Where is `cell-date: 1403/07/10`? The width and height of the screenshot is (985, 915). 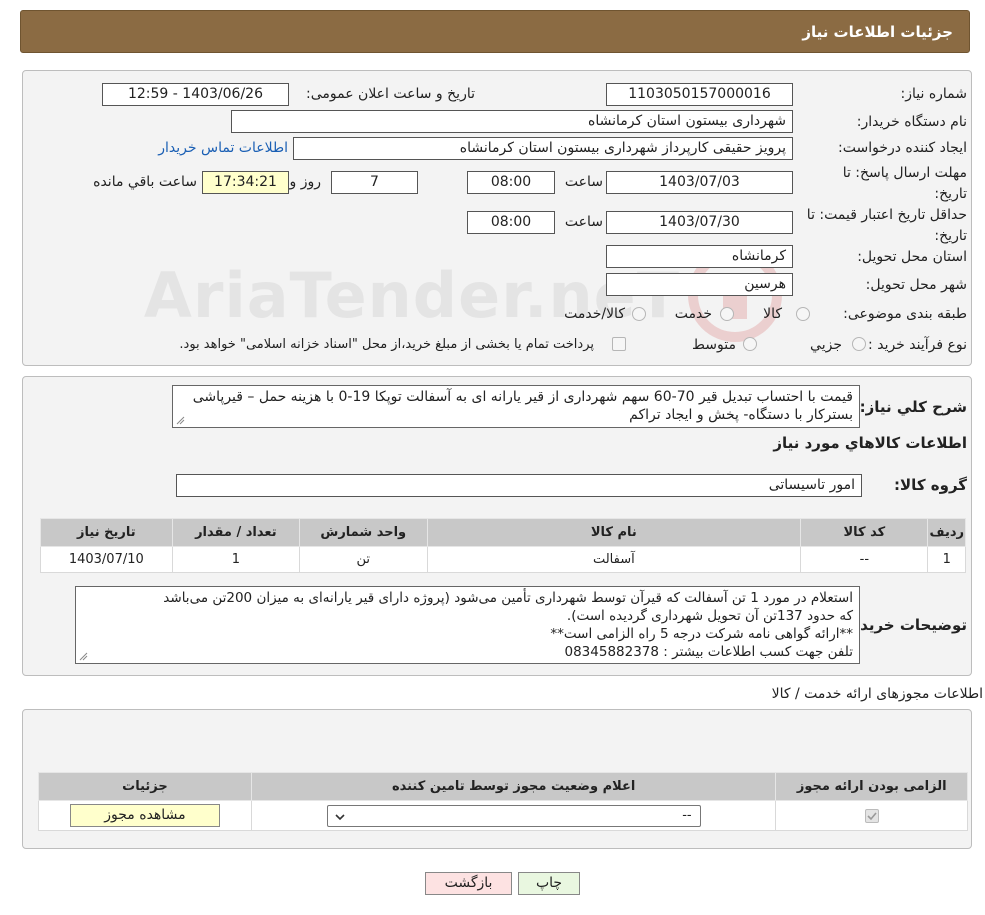 cell-date: 1403/07/10 is located at coordinates (106, 559).